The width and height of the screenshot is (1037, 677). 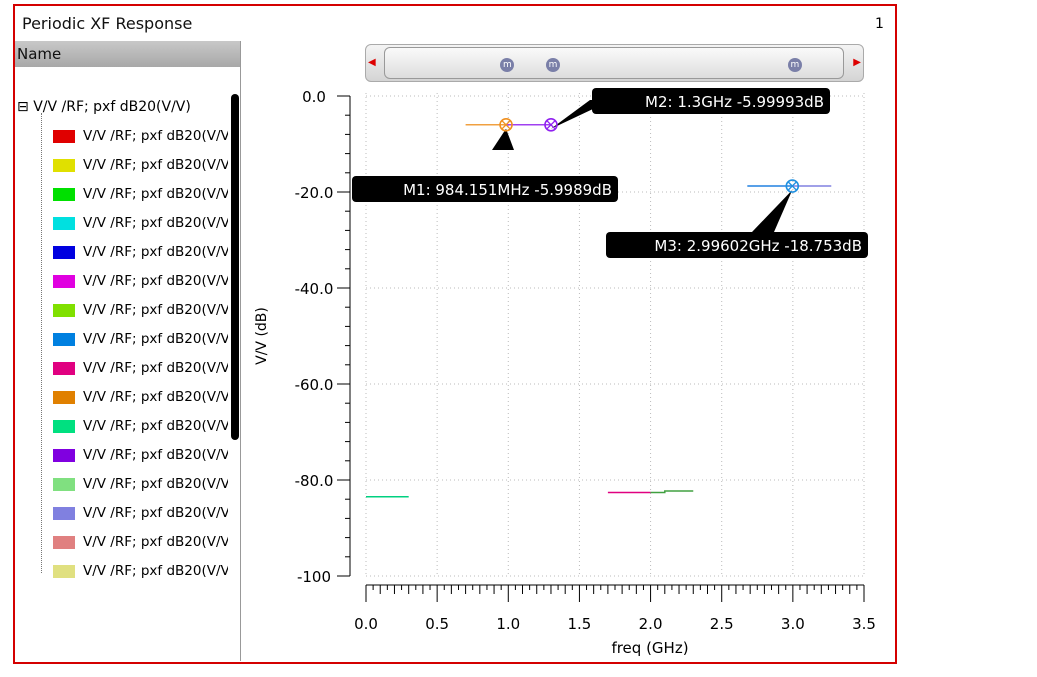 What do you see at coordinates (758, 246) in the screenshot?
I see `marker-label: M3: 2.99602GHz -18.753dB` at bounding box center [758, 246].